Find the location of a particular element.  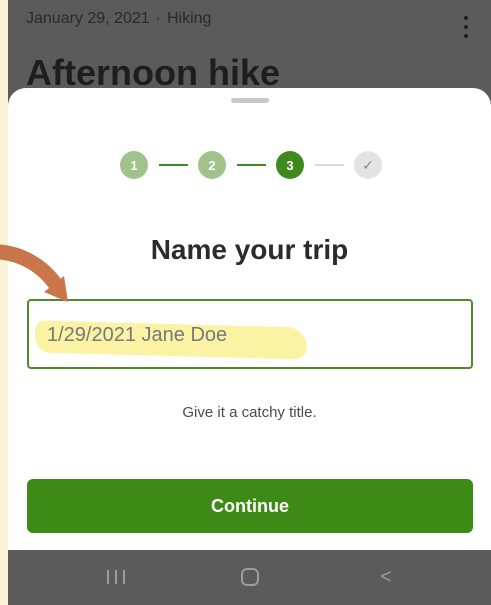

step-3: 3 is located at coordinates (290, 165).